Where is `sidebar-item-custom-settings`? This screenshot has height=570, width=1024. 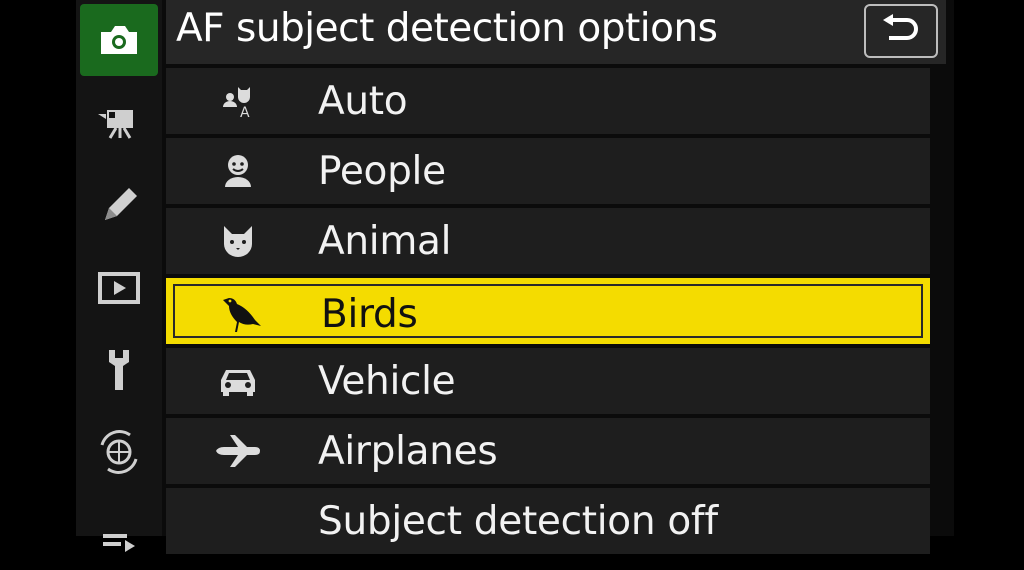 sidebar-item-custom-settings is located at coordinates (119, 206).